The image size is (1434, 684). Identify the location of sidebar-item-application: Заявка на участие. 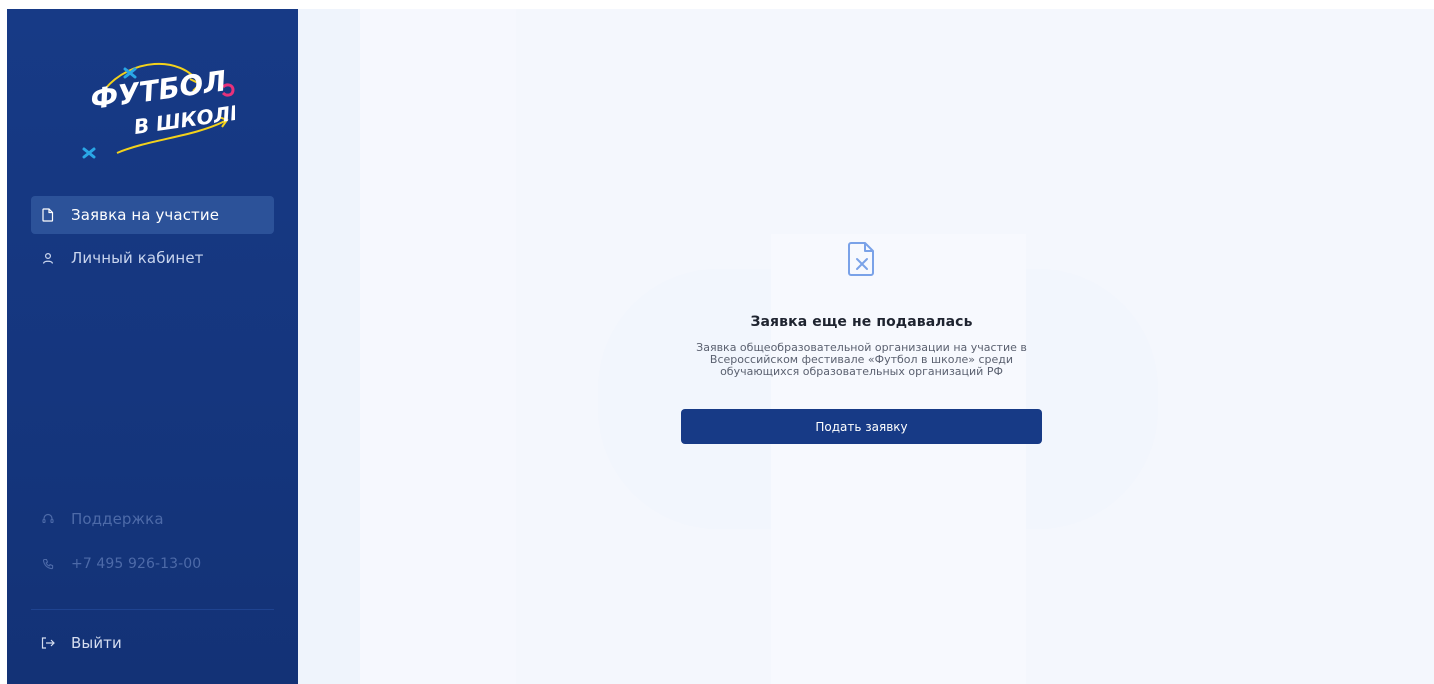
(152, 215).